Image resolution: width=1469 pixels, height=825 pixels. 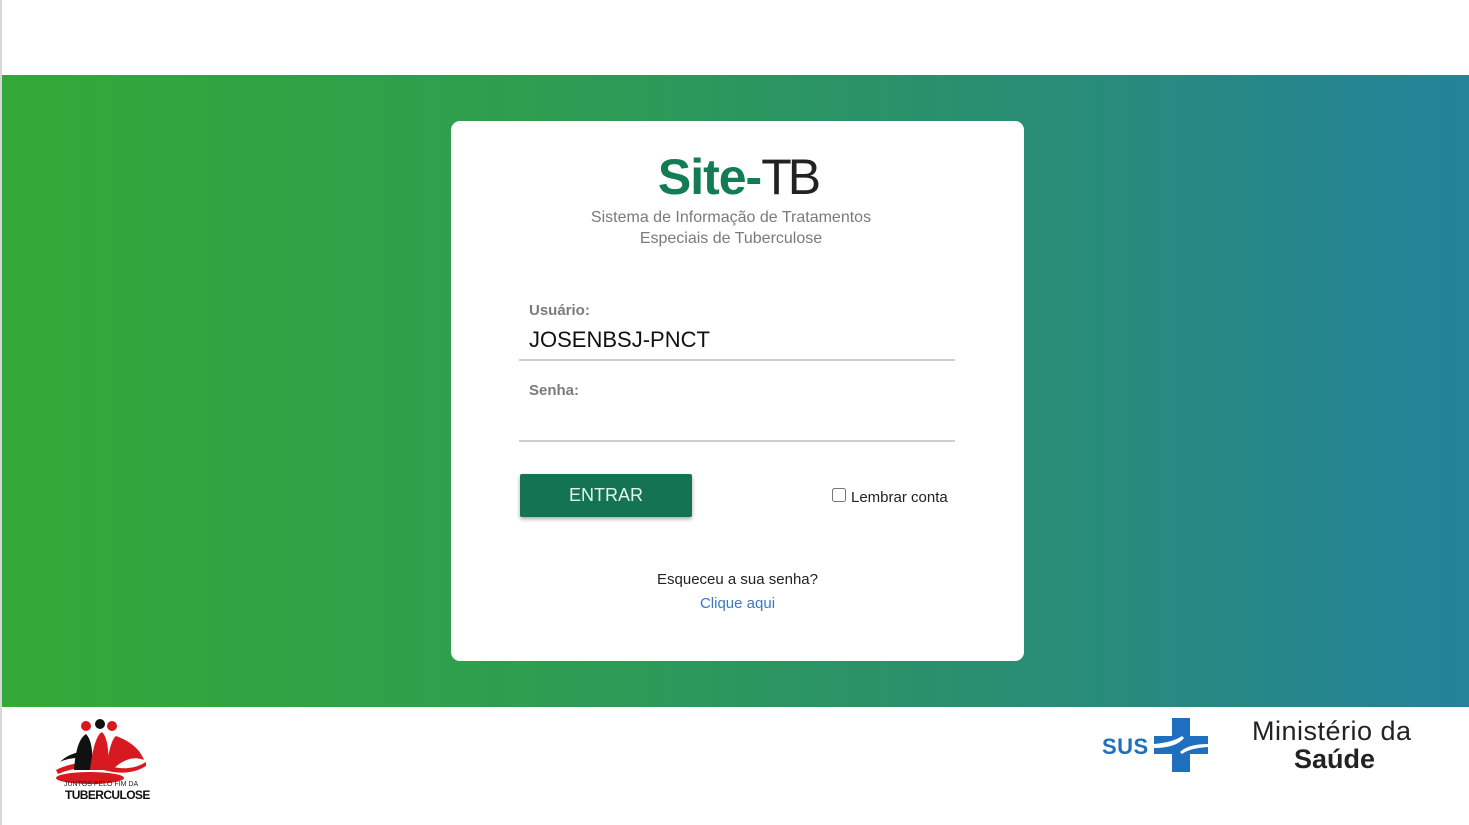 What do you see at coordinates (739, 340) in the screenshot?
I see `username-input` at bounding box center [739, 340].